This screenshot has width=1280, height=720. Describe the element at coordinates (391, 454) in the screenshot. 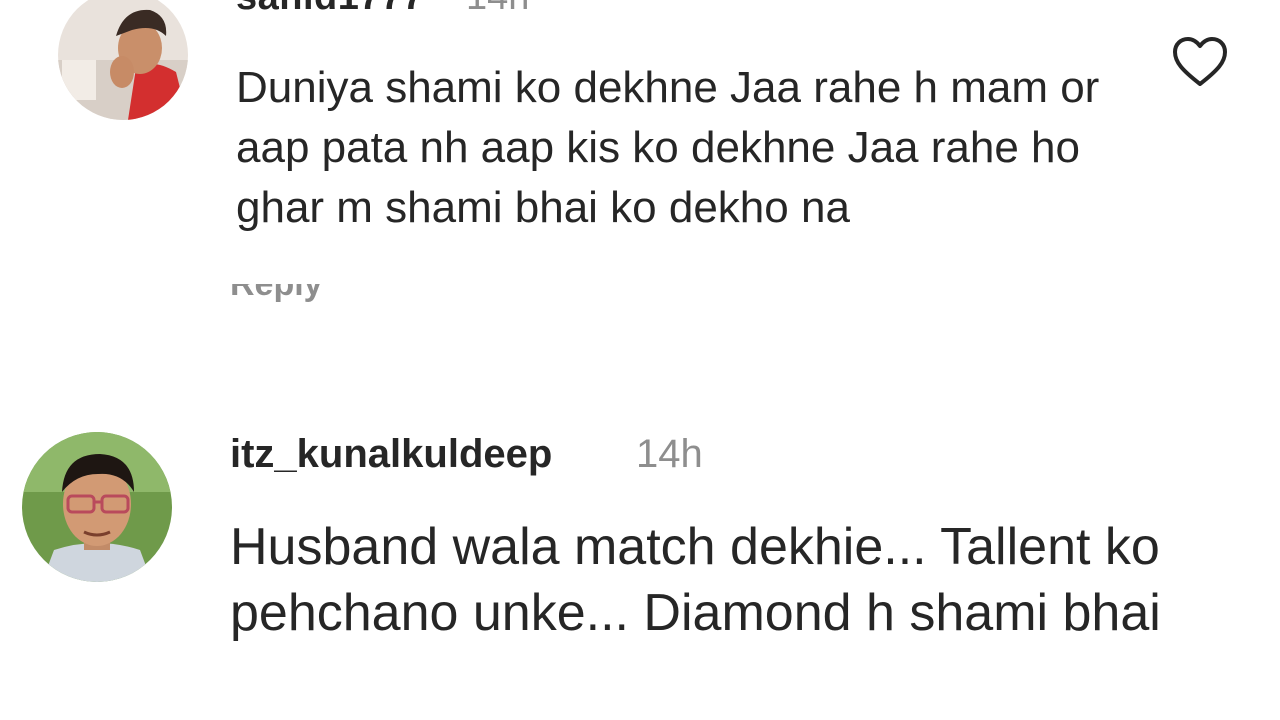

I see `comment-username: itz_kunalkuldeep` at that location.